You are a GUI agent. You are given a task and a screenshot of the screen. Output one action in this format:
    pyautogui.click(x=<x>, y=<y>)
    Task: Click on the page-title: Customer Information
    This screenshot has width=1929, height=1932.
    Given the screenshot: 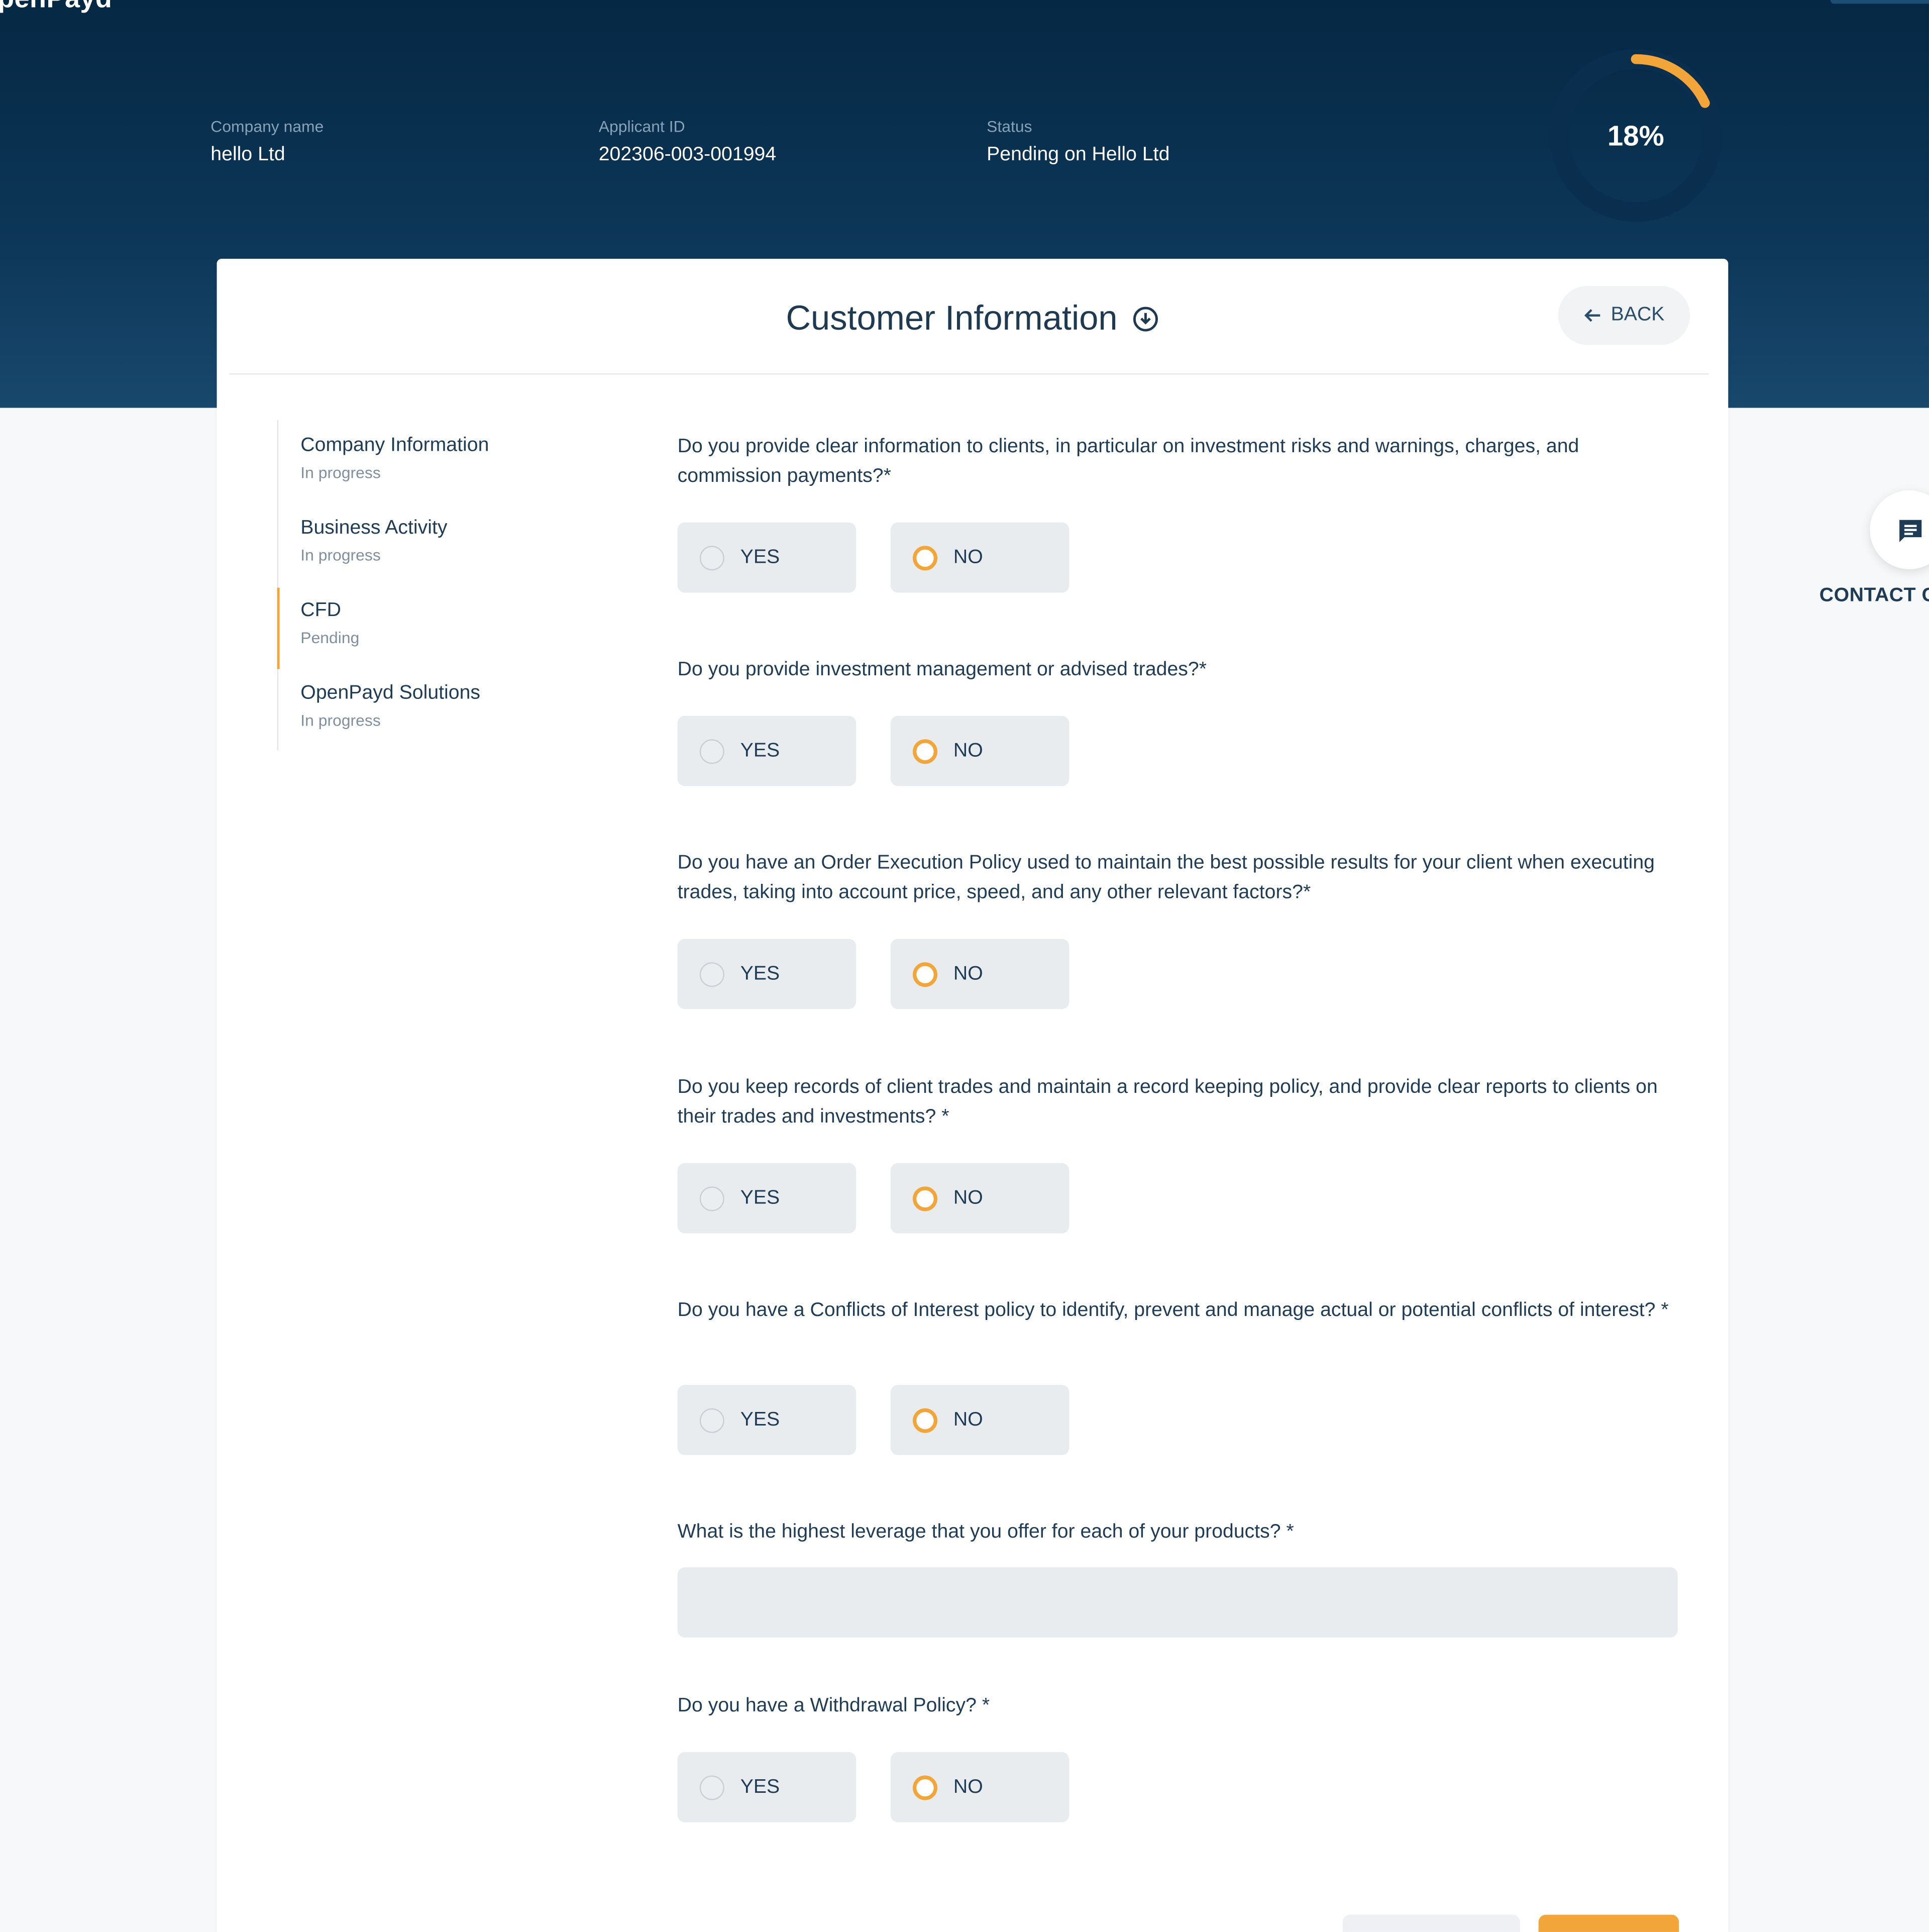 What is the action you would take?
    pyautogui.click(x=973, y=318)
    